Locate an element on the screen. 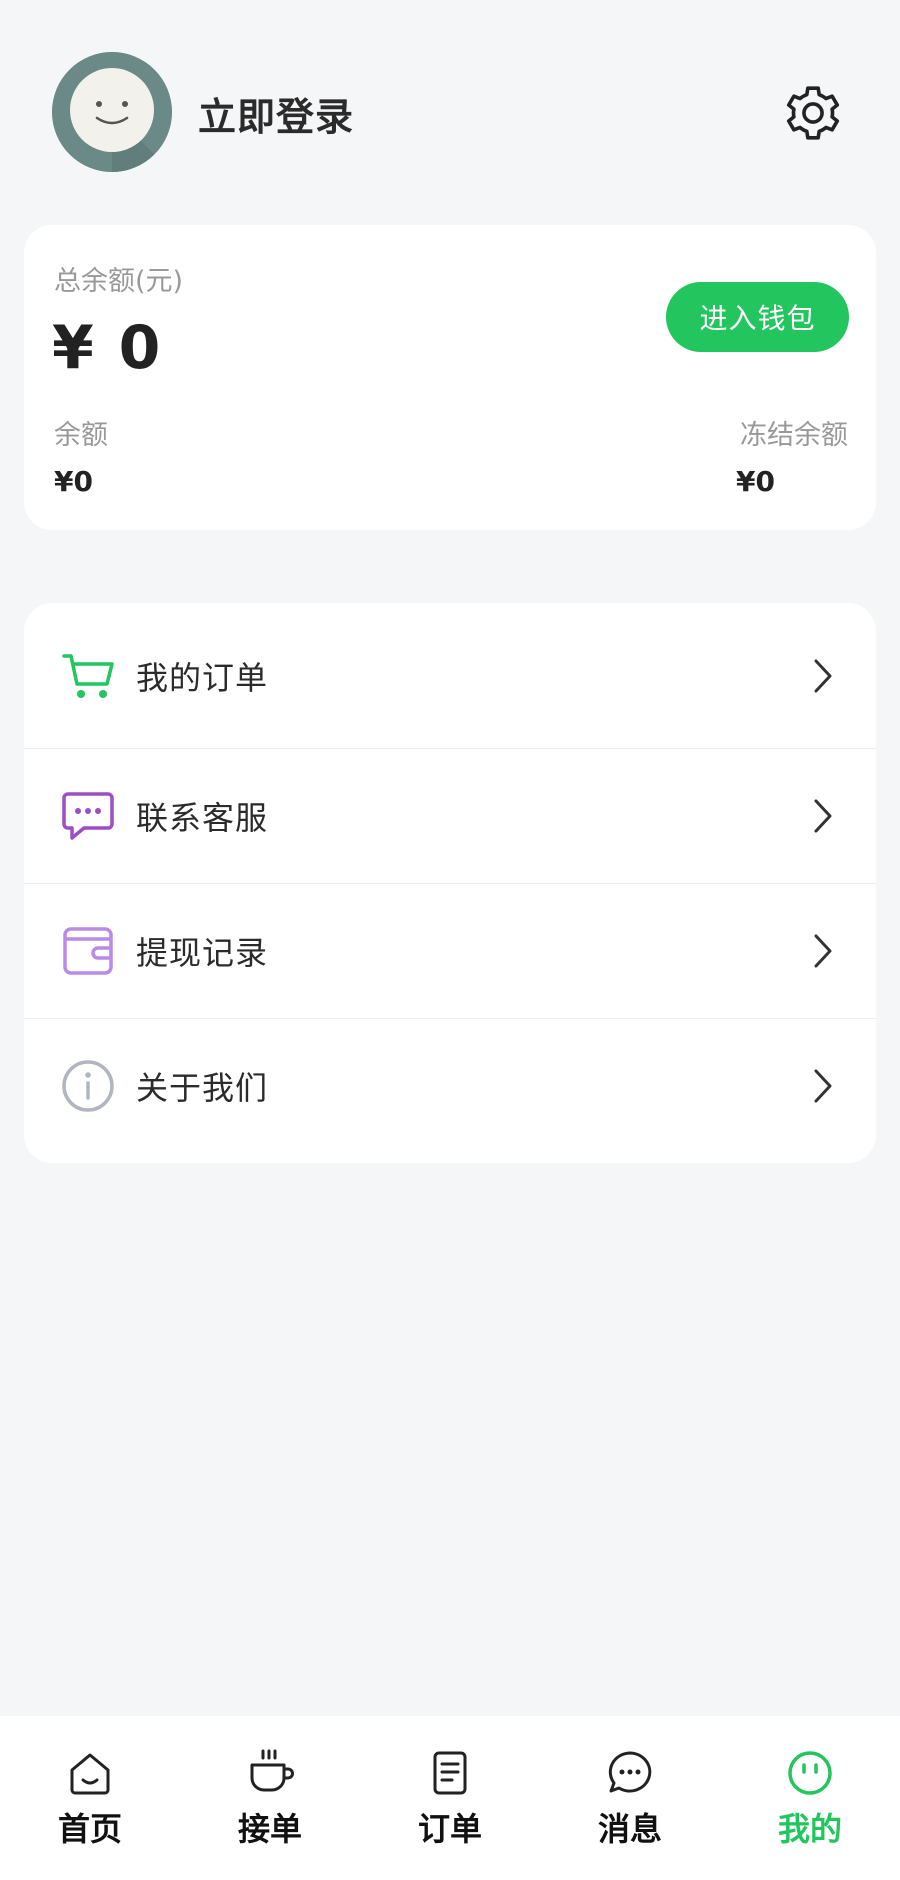 The image size is (900, 1880). nav-tab-label: 接单 is located at coordinates (269, 1829).